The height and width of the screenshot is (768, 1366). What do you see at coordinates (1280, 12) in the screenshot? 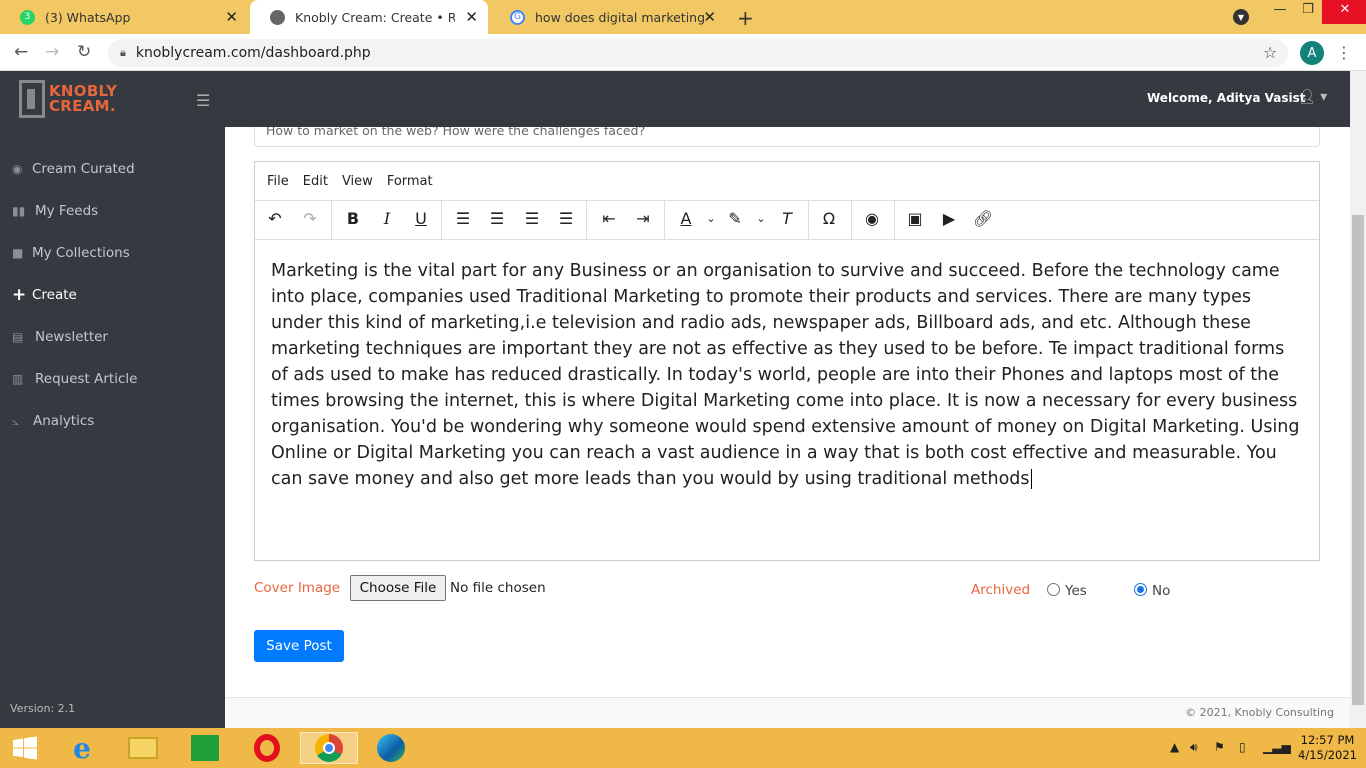
I see `minimize-icon: —` at bounding box center [1280, 12].